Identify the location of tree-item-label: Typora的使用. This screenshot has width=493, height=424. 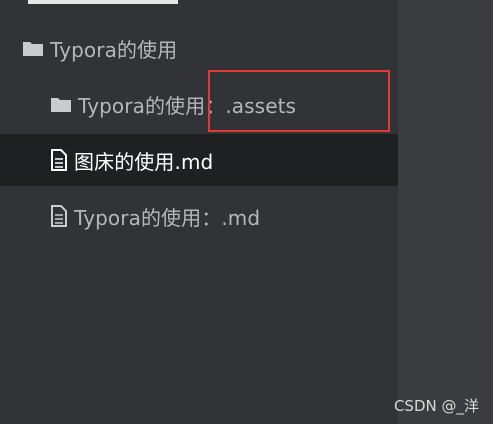
(114, 49).